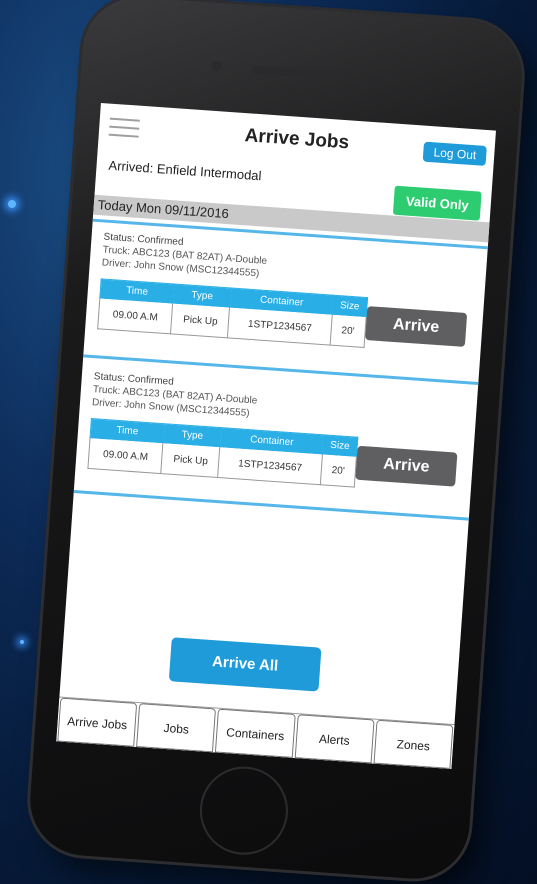 This screenshot has height=884, width=537. I want to click on tab-alerts: Alerts, so click(334, 739).